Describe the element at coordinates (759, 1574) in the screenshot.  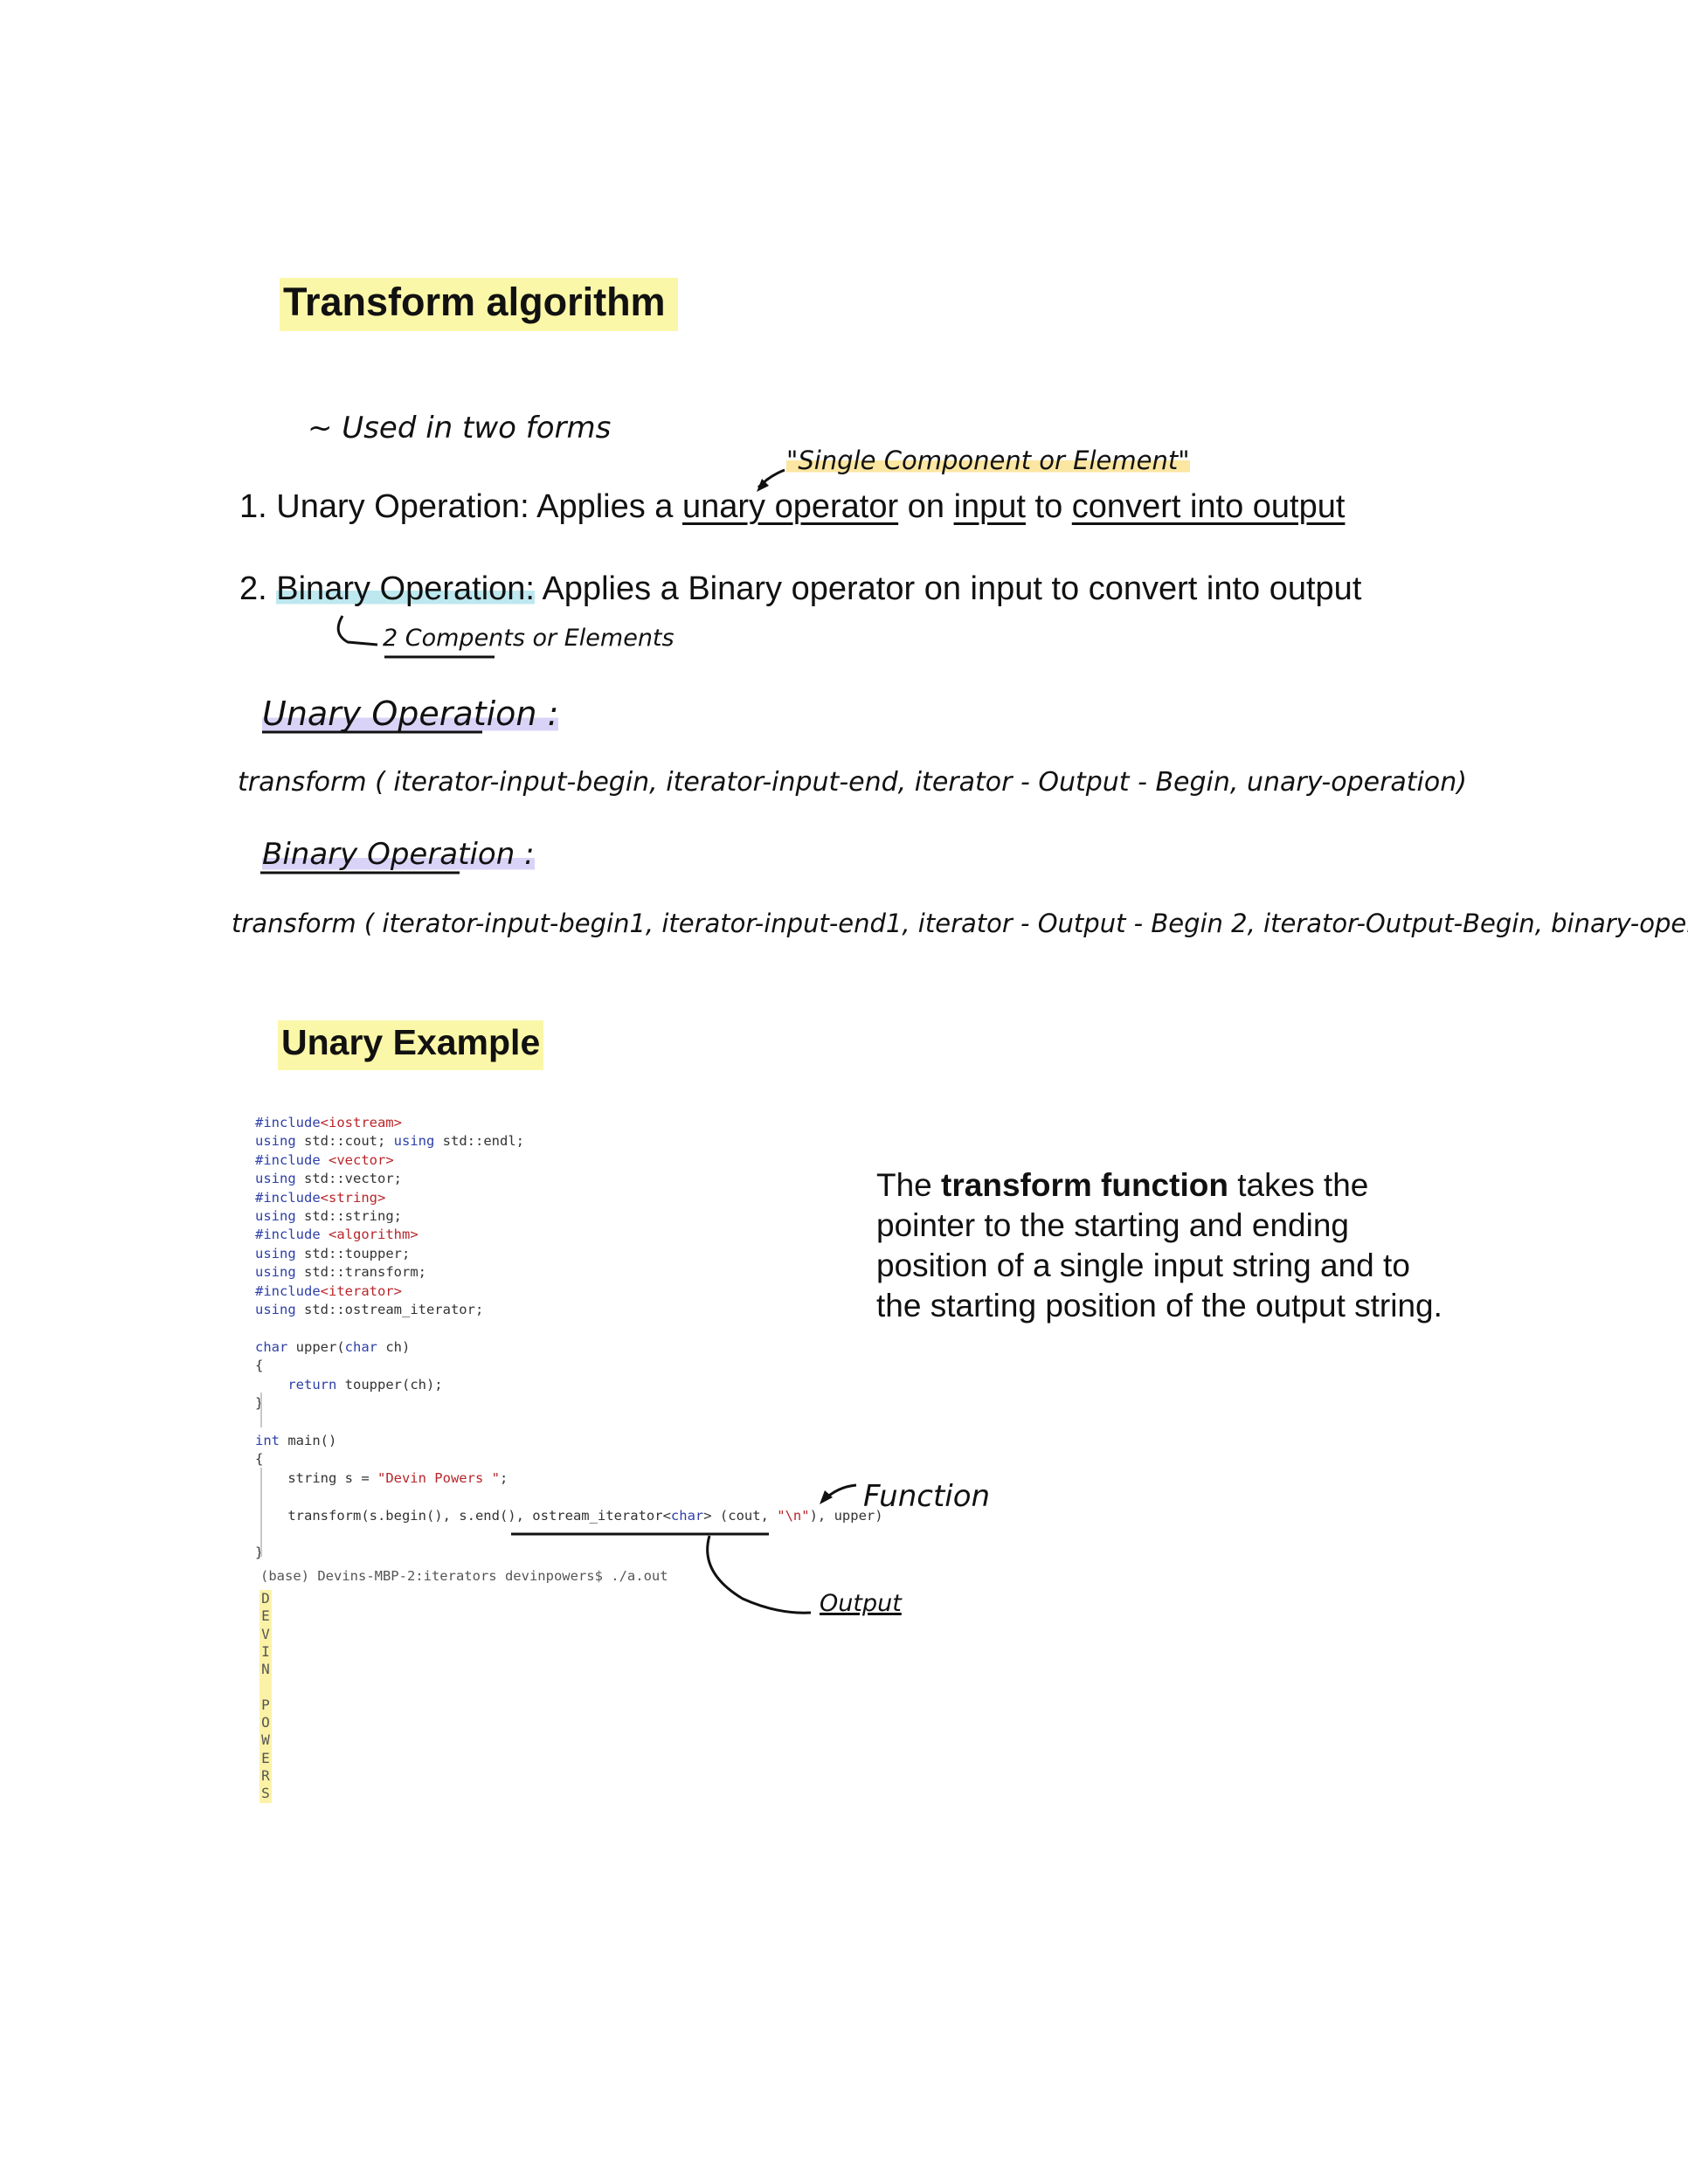
I see `curve-stroke` at that location.